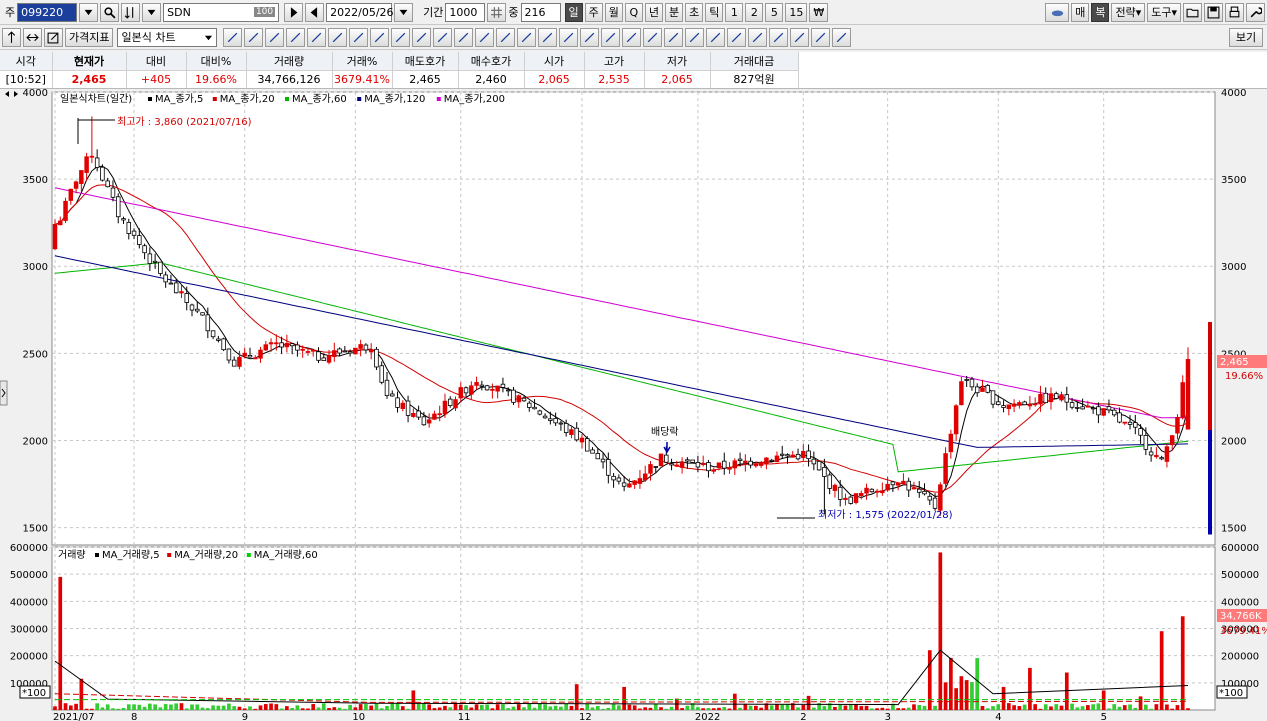  What do you see at coordinates (338, 37) in the screenshot?
I see `vertical-line-icon` at bounding box center [338, 37].